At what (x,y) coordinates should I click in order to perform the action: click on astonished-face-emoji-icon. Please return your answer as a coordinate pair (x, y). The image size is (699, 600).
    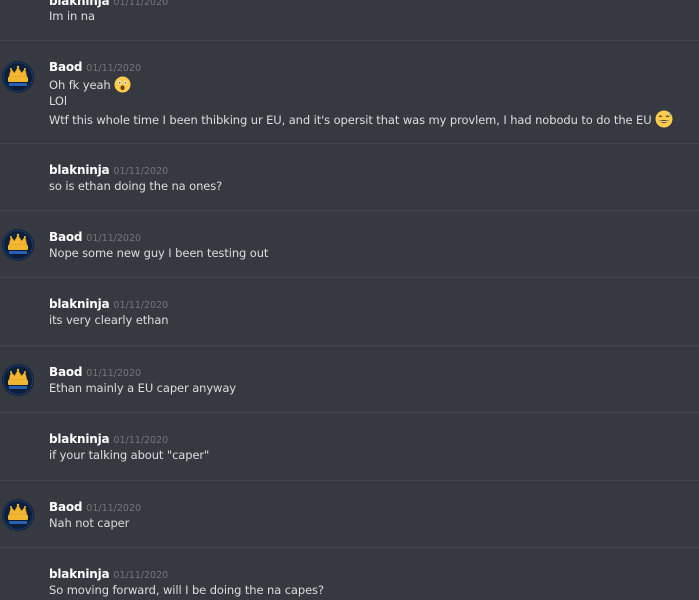
    Looking at the image, I should click on (122, 86).